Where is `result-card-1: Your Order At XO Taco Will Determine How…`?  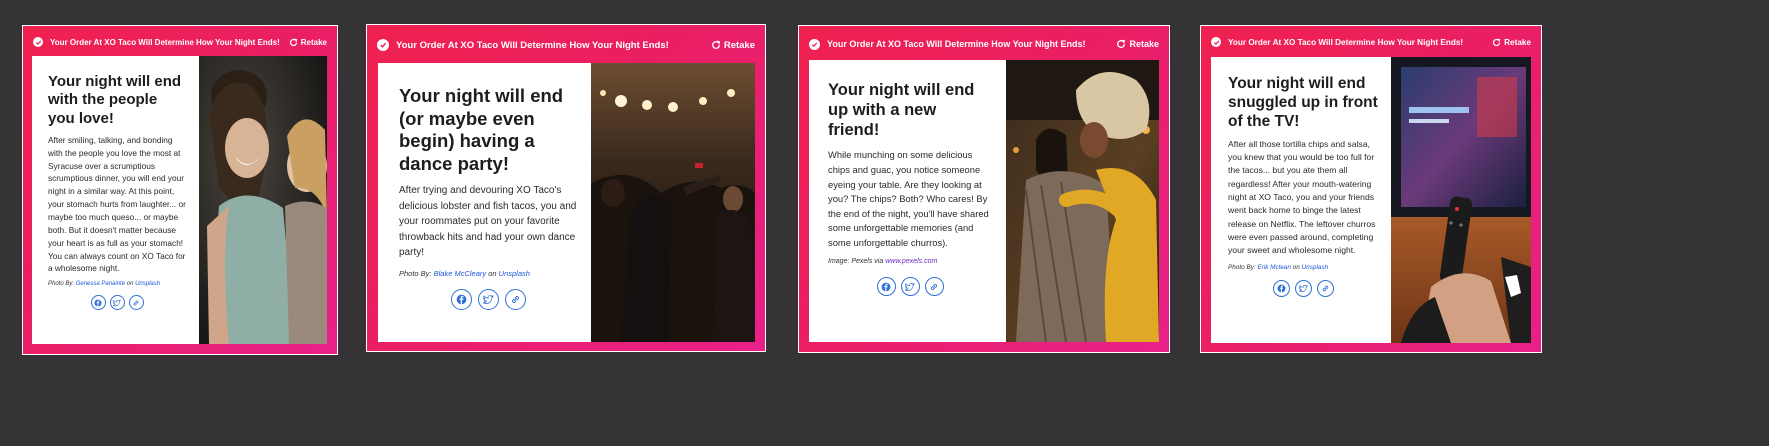 result-card-1: Your Order At XO Taco Will Determine How… is located at coordinates (180, 190).